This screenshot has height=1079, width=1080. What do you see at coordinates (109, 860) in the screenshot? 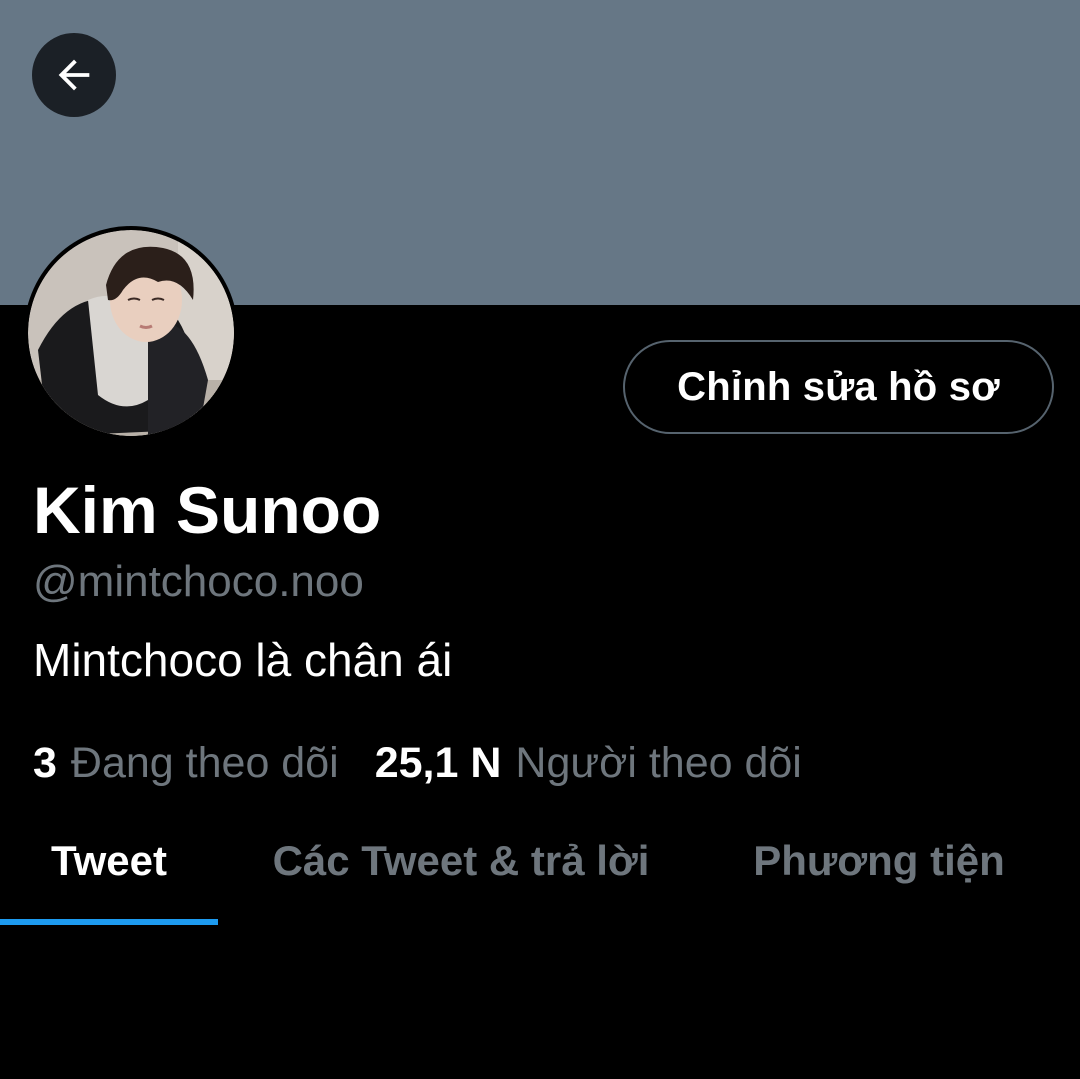
I see `tab-tweets-label: Tweet` at bounding box center [109, 860].